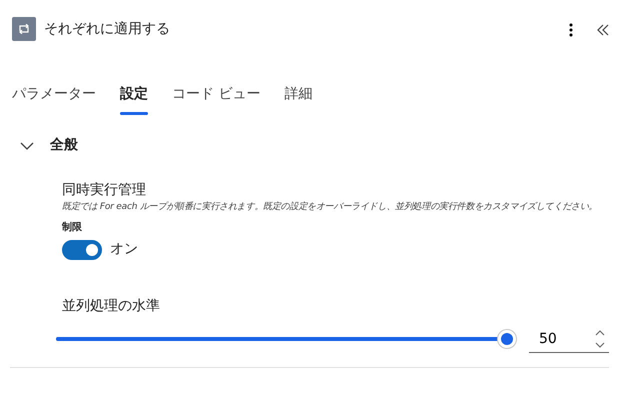 The image size is (621, 402). Describe the element at coordinates (104, 190) in the screenshot. I see `setting-title: 同時実行管理` at that location.